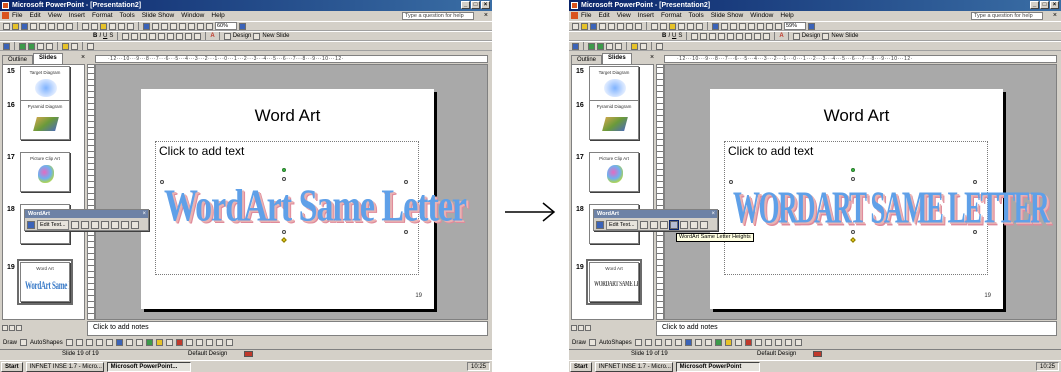 Image resolution: width=1061 pixels, height=372 pixels. I want to click on undo-icon, so click(690, 26).